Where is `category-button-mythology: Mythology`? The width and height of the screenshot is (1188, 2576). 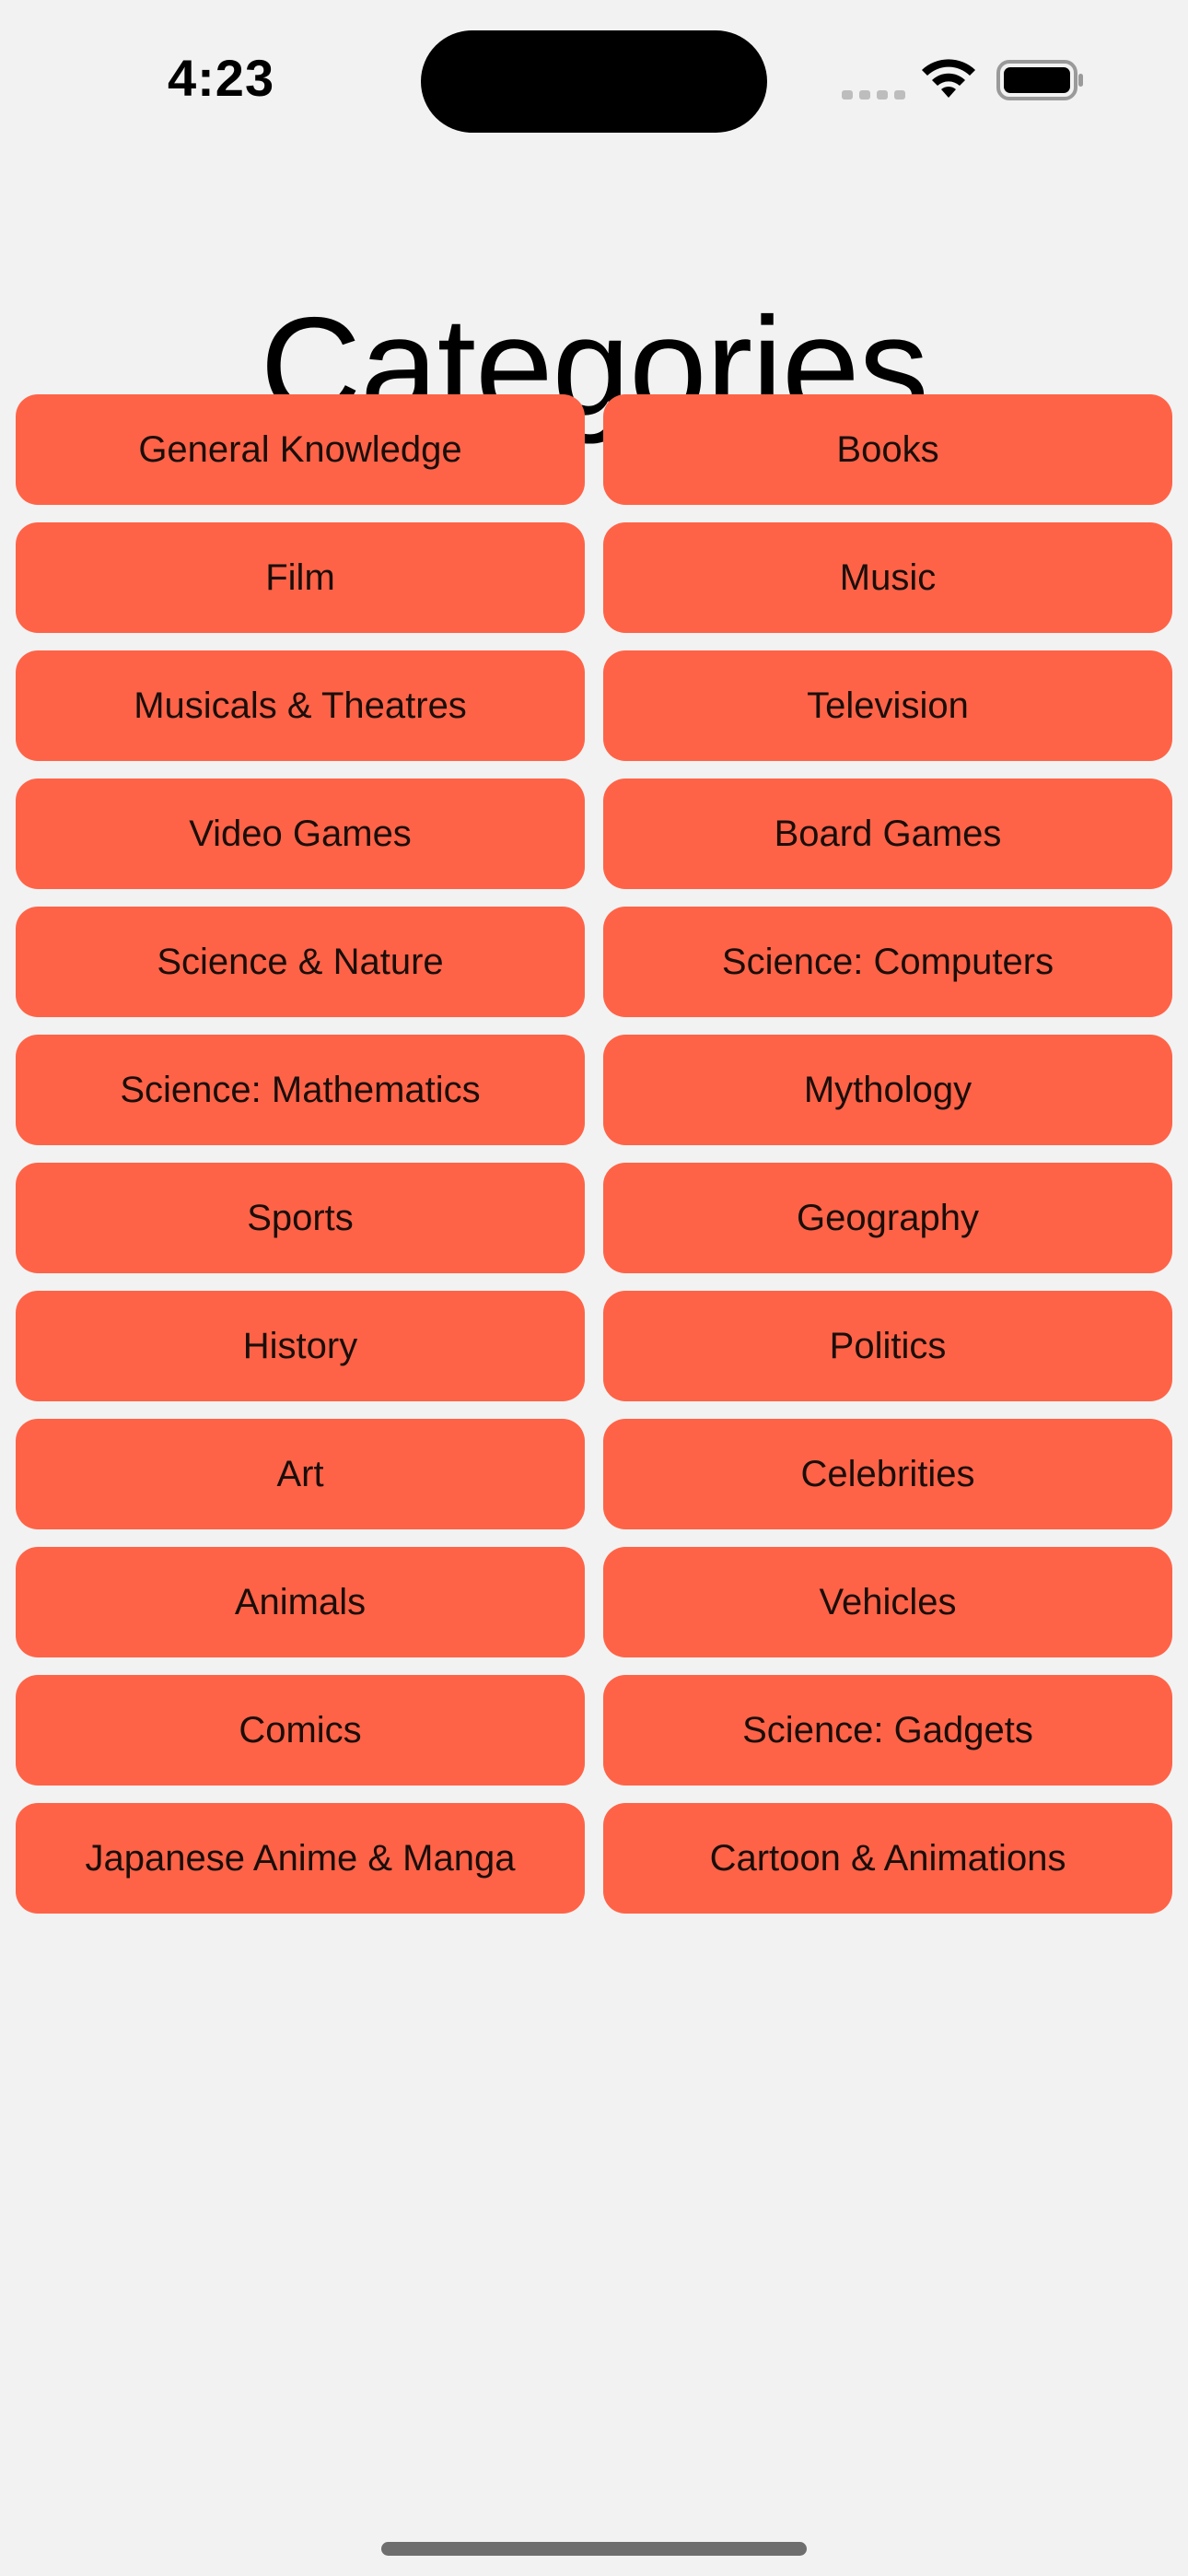
category-button-mythology: Mythology is located at coordinates (887, 1090).